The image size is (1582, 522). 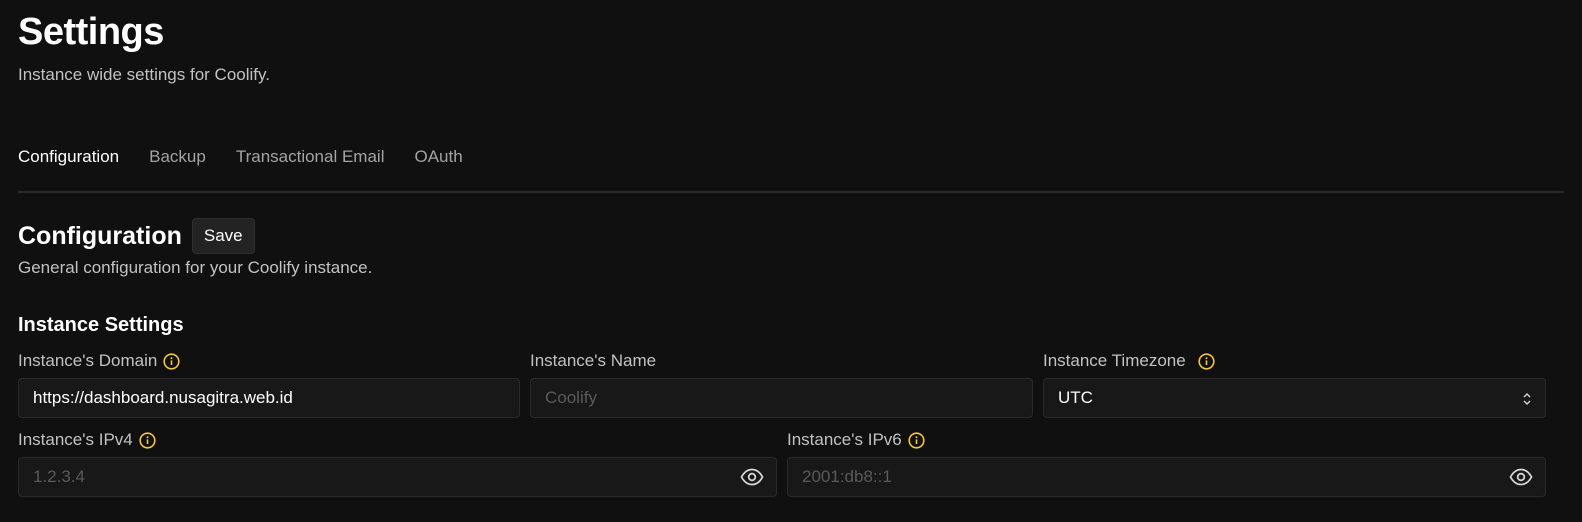 I want to click on timezone-selected-value: UTC, so click(x=1075, y=397).